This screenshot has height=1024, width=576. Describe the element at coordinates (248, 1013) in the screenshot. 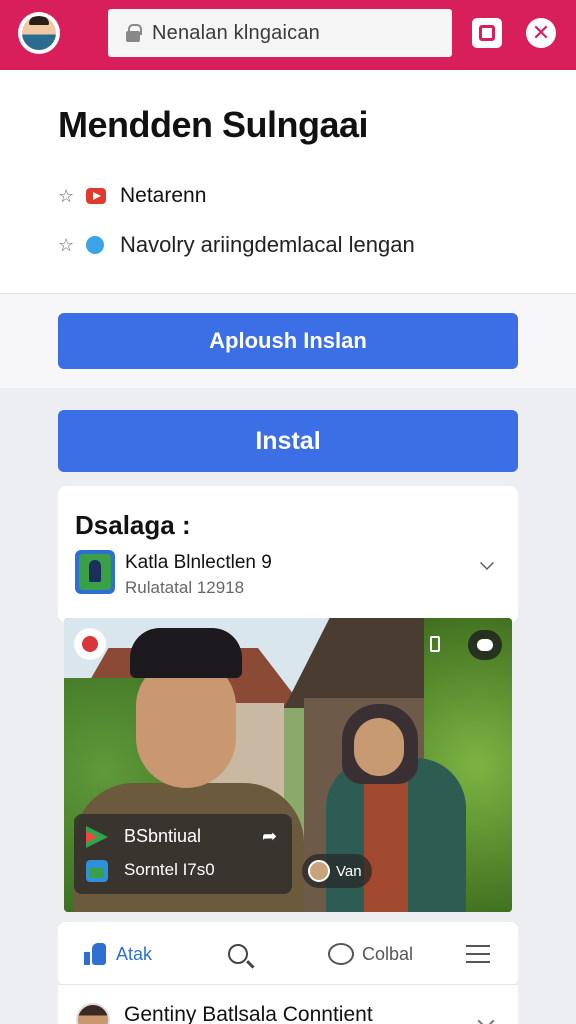

I see `post-title: Gentiny Batlsala Conntient` at that location.